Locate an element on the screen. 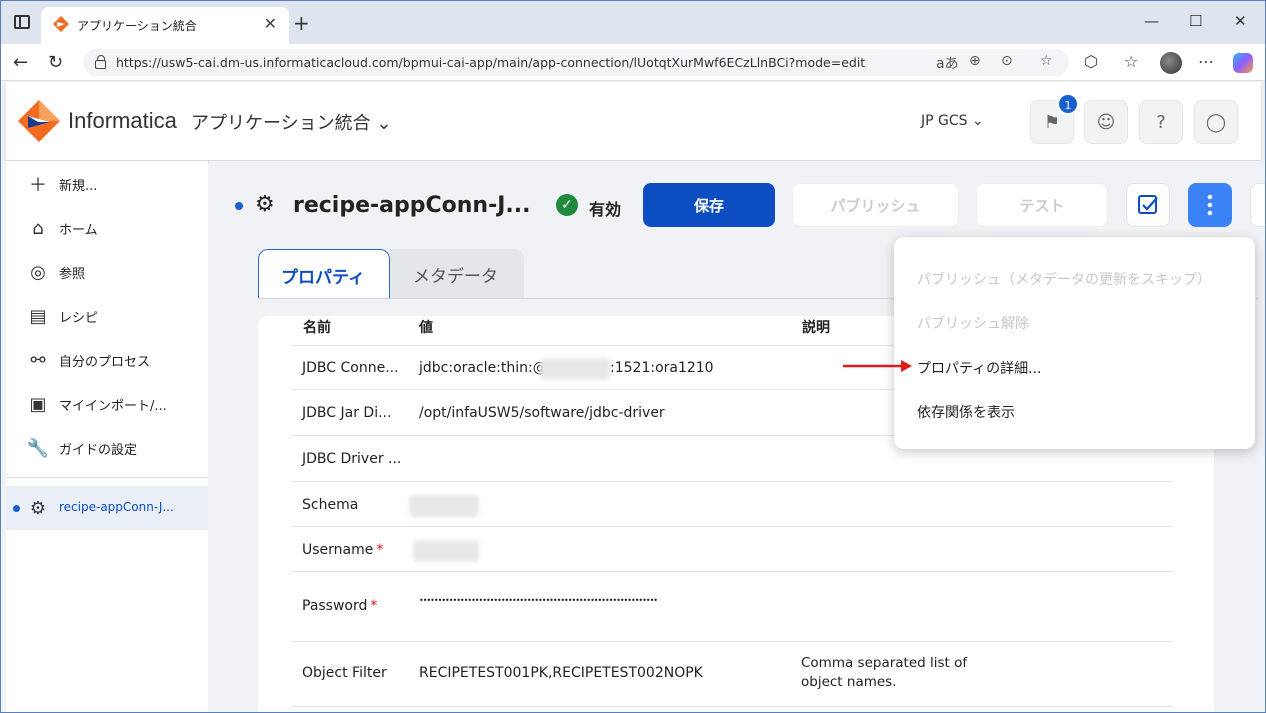 The height and width of the screenshot is (713, 1266). informatica-logo-icon is located at coordinates (39, 121).